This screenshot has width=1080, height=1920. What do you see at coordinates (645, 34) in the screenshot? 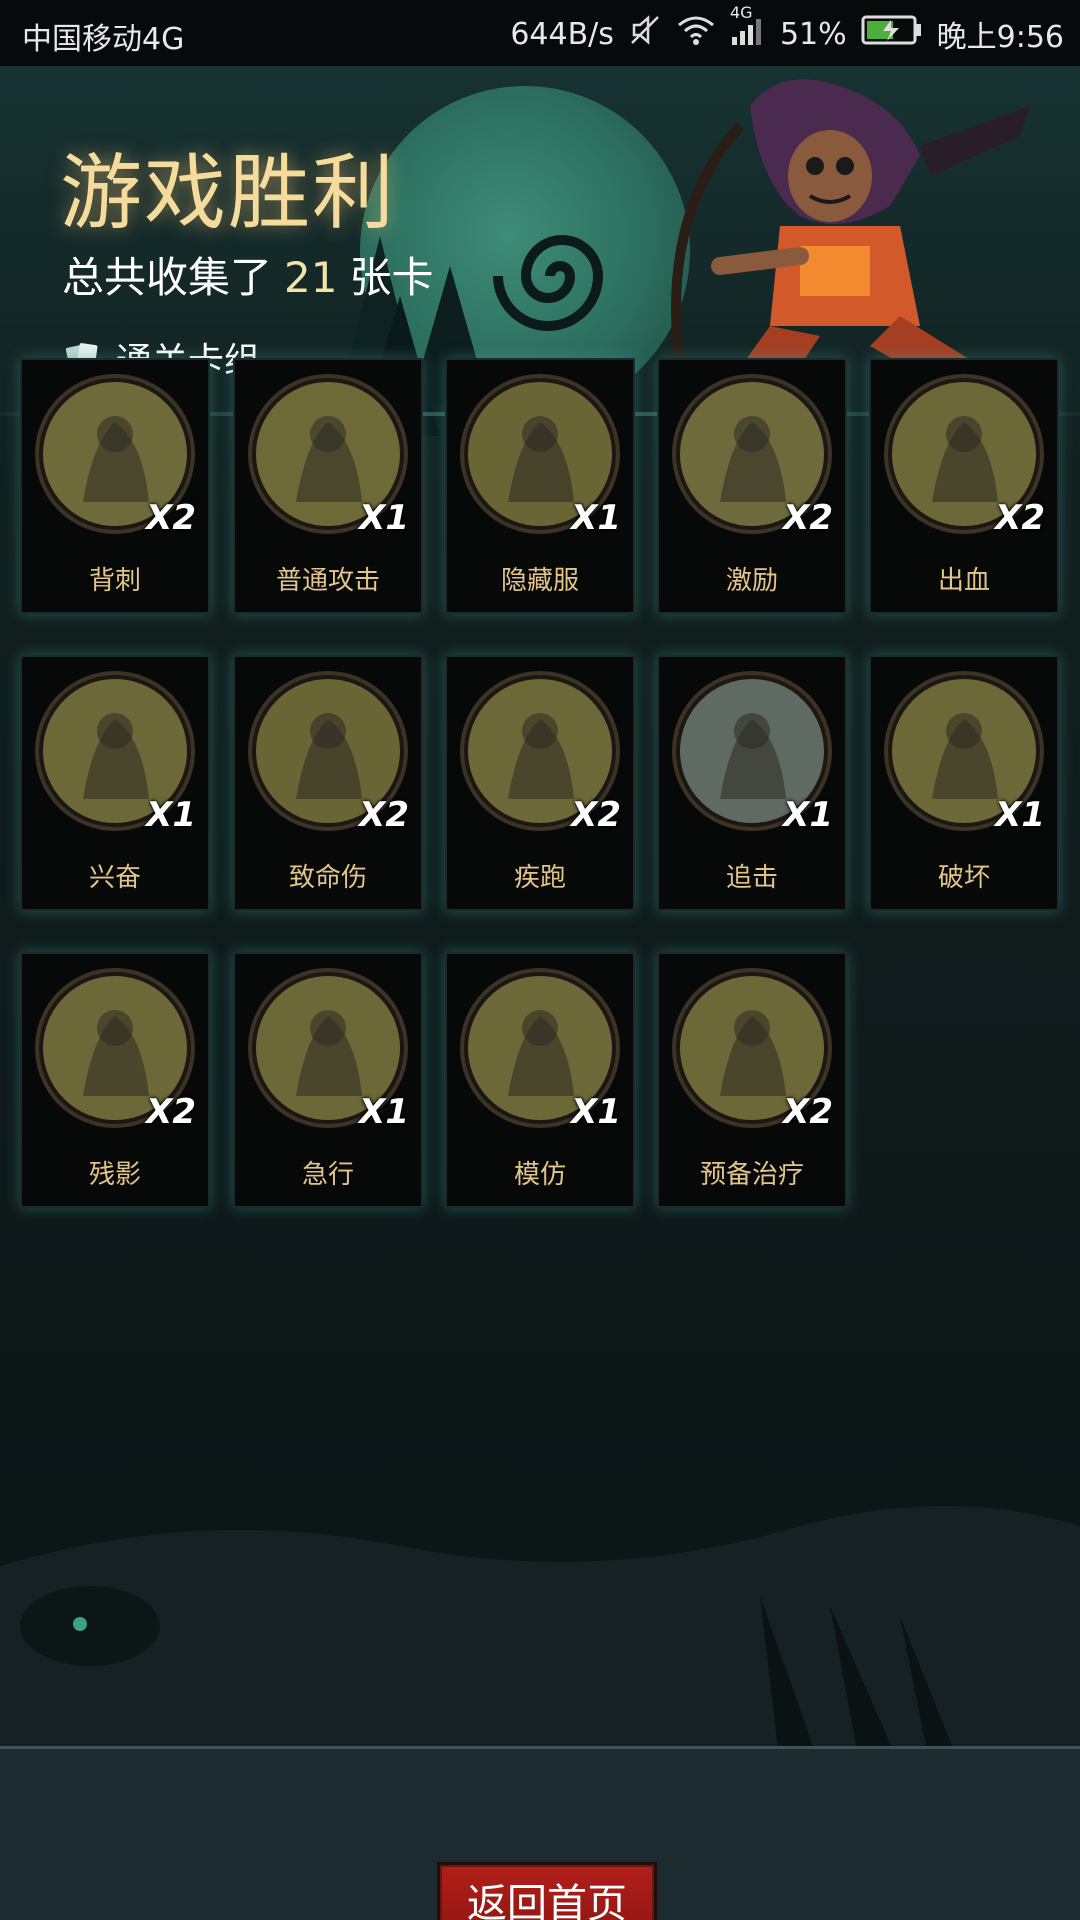
I see `mute-icon` at bounding box center [645, 34].